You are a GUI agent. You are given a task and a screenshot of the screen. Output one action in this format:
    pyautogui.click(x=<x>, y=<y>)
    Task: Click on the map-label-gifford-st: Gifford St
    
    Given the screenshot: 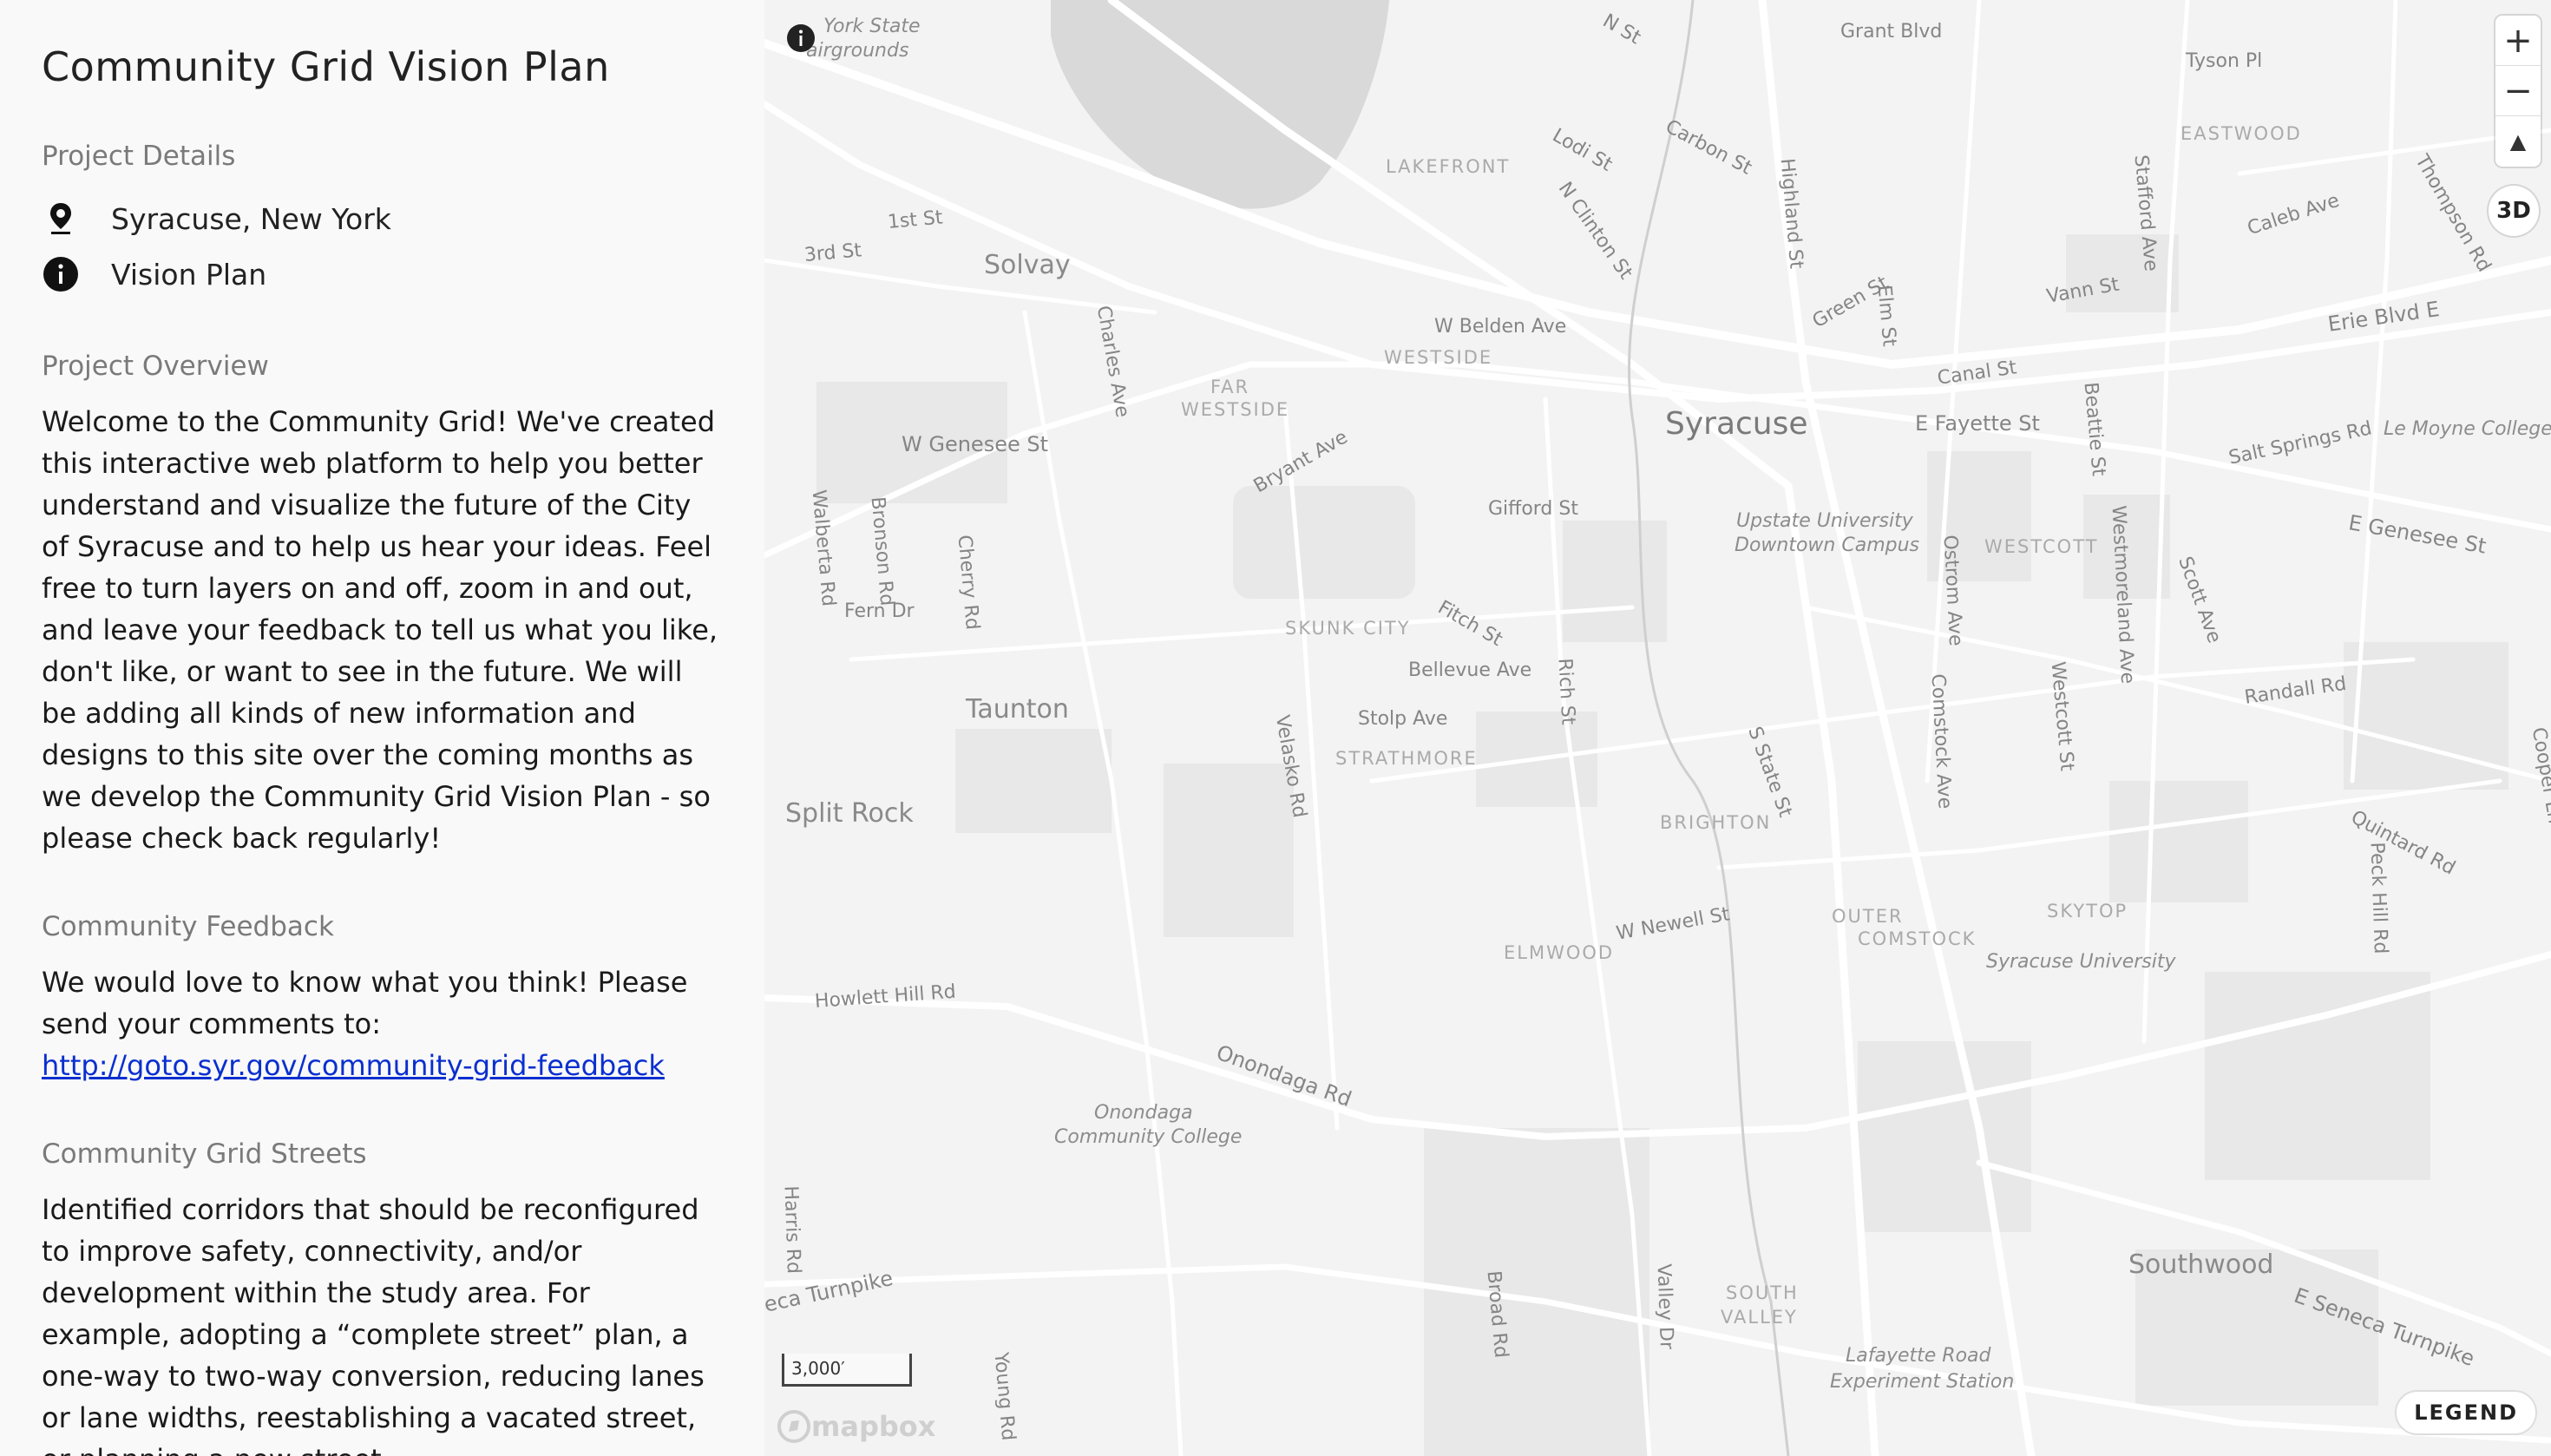 What is the action you would take?
    pyautogui.click(x=1533, y=509)
    